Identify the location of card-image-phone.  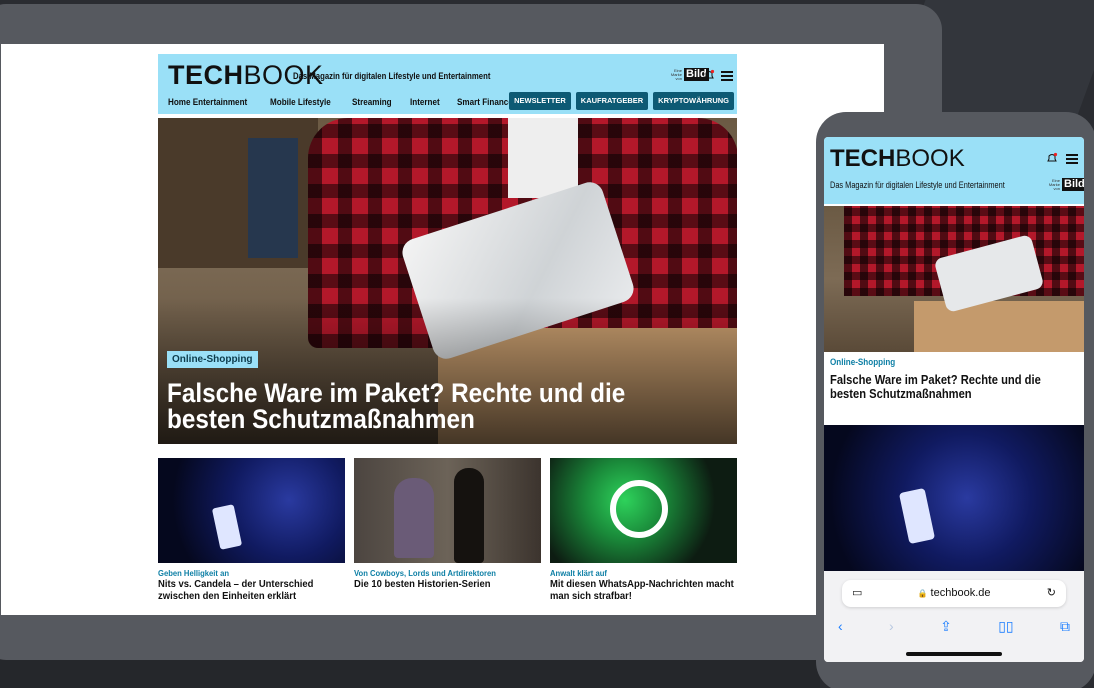
(251, 510).